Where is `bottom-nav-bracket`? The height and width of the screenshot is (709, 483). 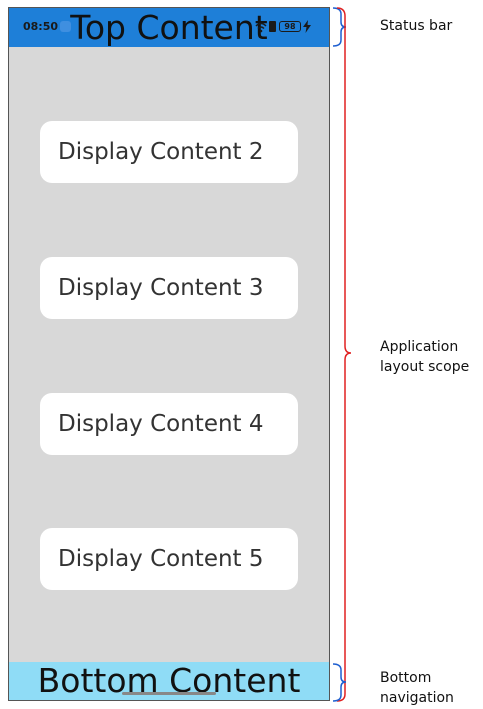
bottom-nav-bracket is located at coordinates (339, 682).